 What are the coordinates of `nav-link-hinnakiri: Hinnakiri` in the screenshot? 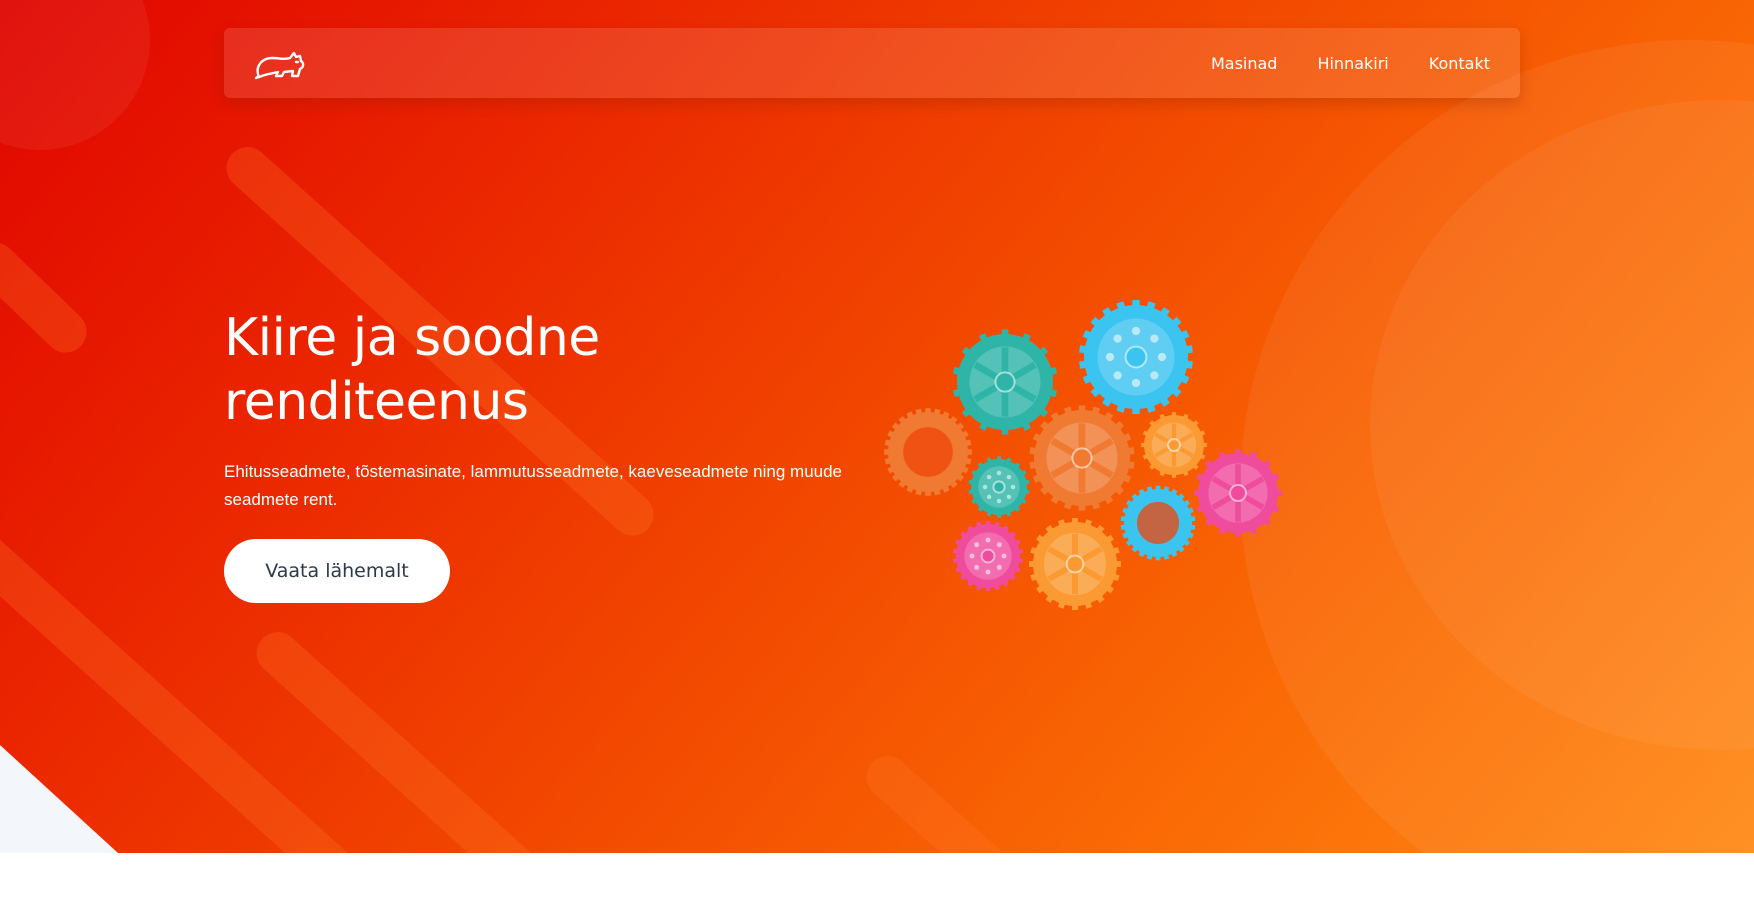 It's located at (1352, 63).